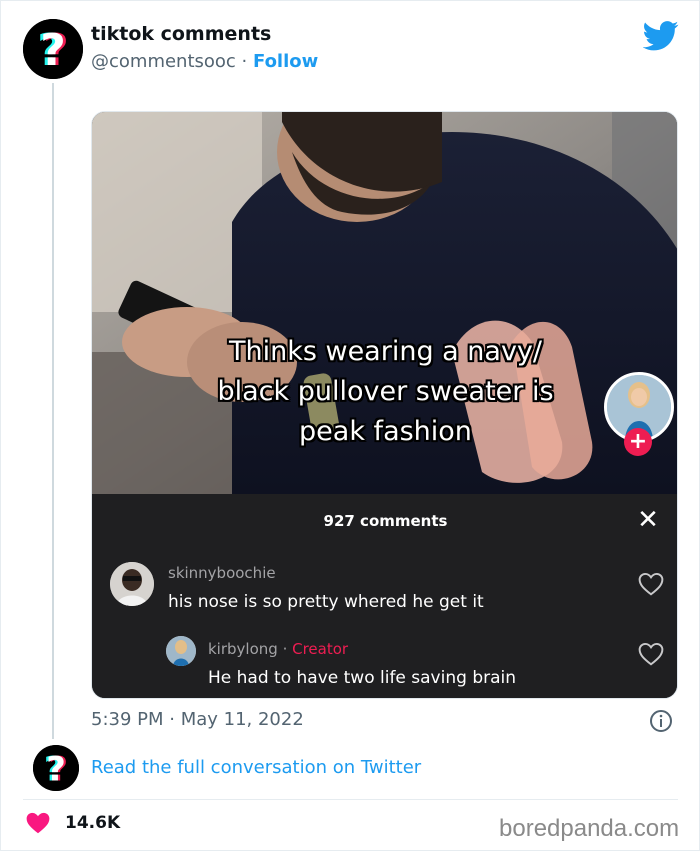 The image size is (700, 851). What do you see at coordinates (661, 721) in the screenshot?
I see `info-icon` at bounding box center [661, 721].